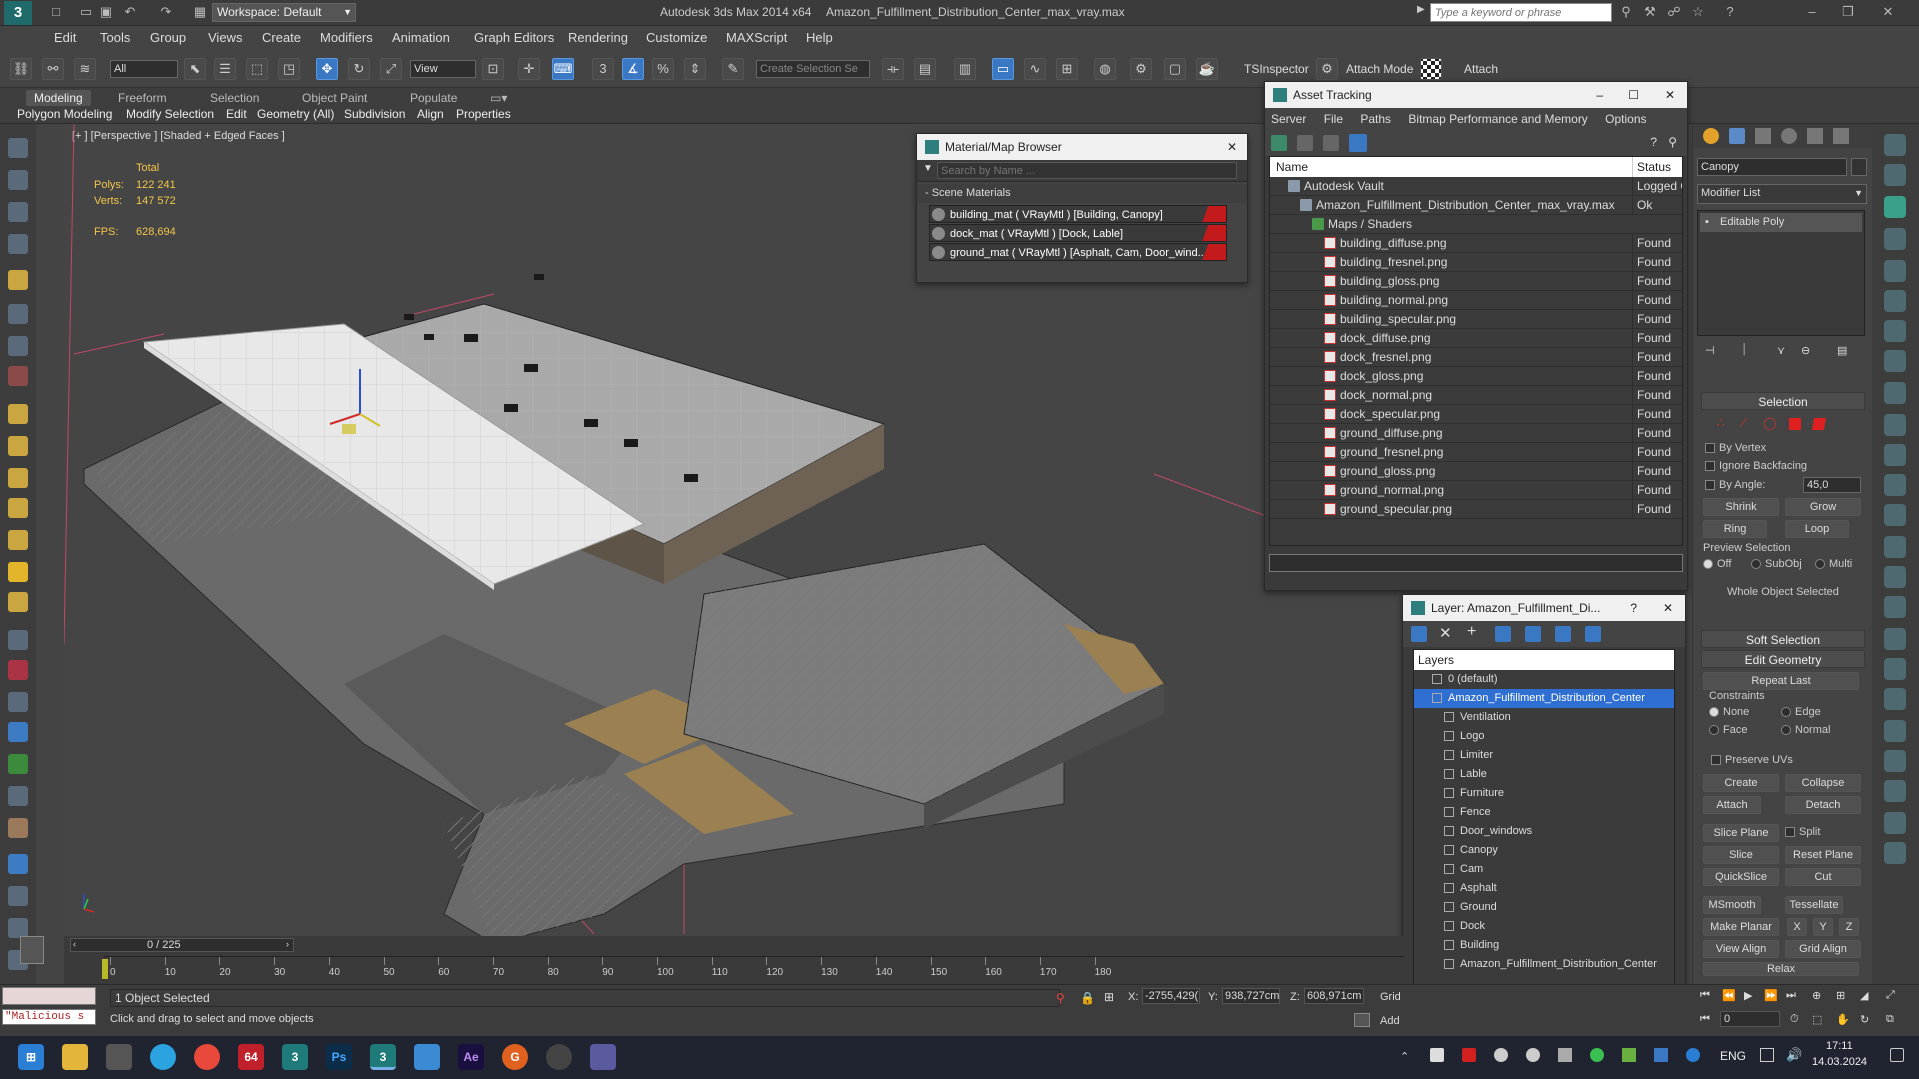 This screenshot has width=1919, height=1079. Describe the element at coordinates (1544, 831) in the screenshot. I see `layer-row: Door_windows` at that location.